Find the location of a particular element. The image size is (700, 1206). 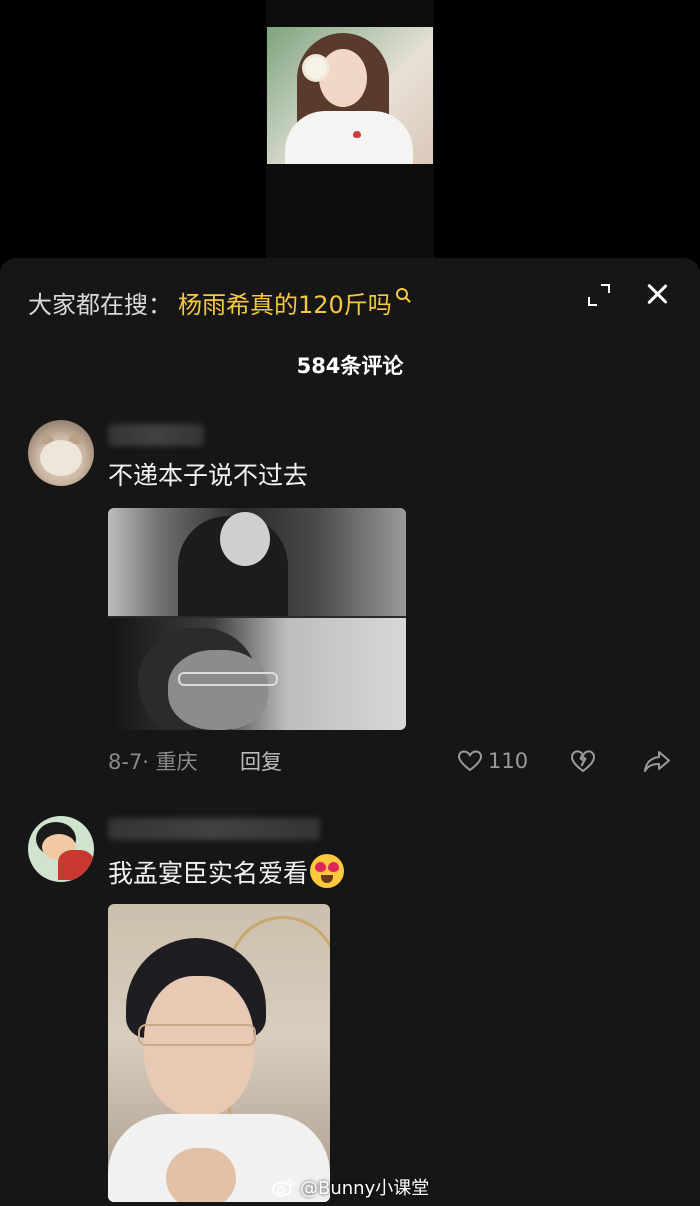

comment-text: 我孟宴臣实名爱看 is located at coordinates (226, 872).